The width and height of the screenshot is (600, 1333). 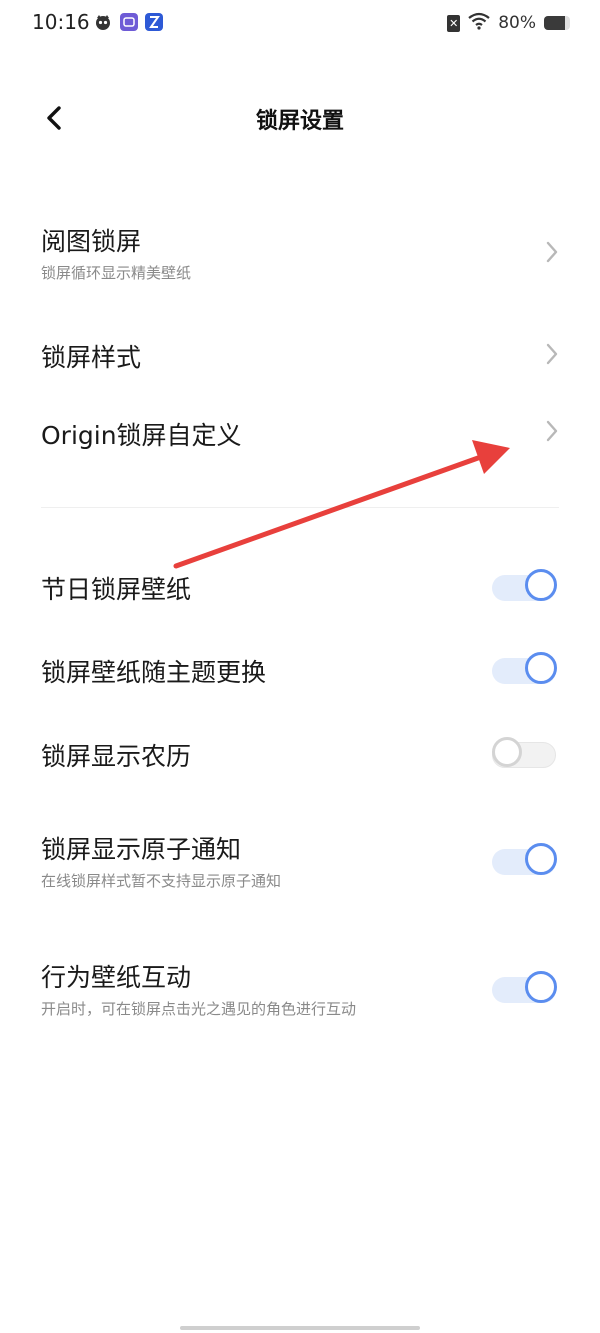 I want to click on lunar-calendar-switch, so click(x=525, y=752).